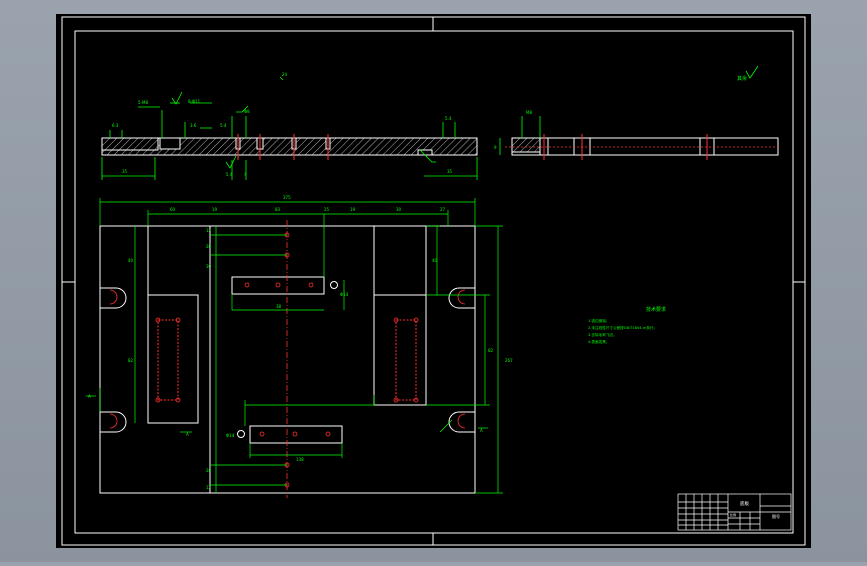 The width and height of the screenshot is (867, 566). Describe the element at coordinates (509, 360) in the screenshot. I see `svg-text: 267` at that location.